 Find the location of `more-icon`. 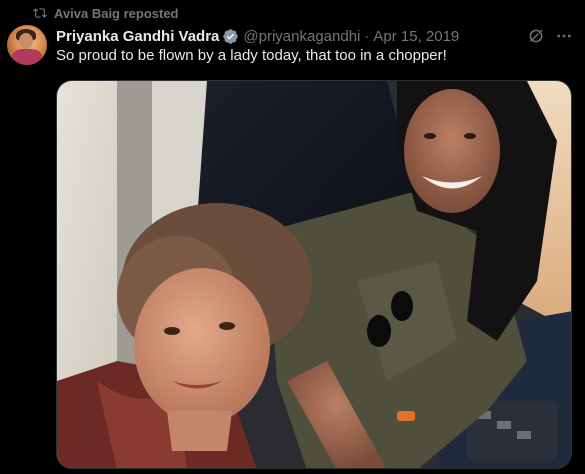

more-icon is located at coordinates (564, 36).